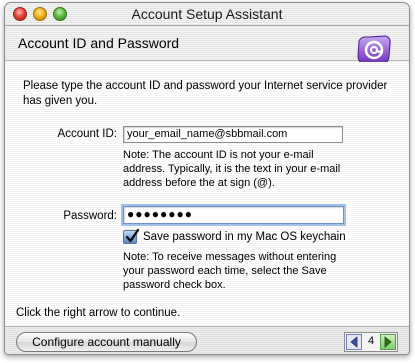 This screenshot has height=363, width=415. I want to click on account-id-label: Account ID:, so click(87, 134).